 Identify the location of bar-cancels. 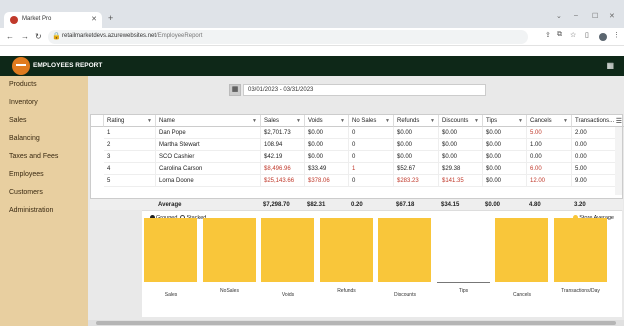
(521, 250).